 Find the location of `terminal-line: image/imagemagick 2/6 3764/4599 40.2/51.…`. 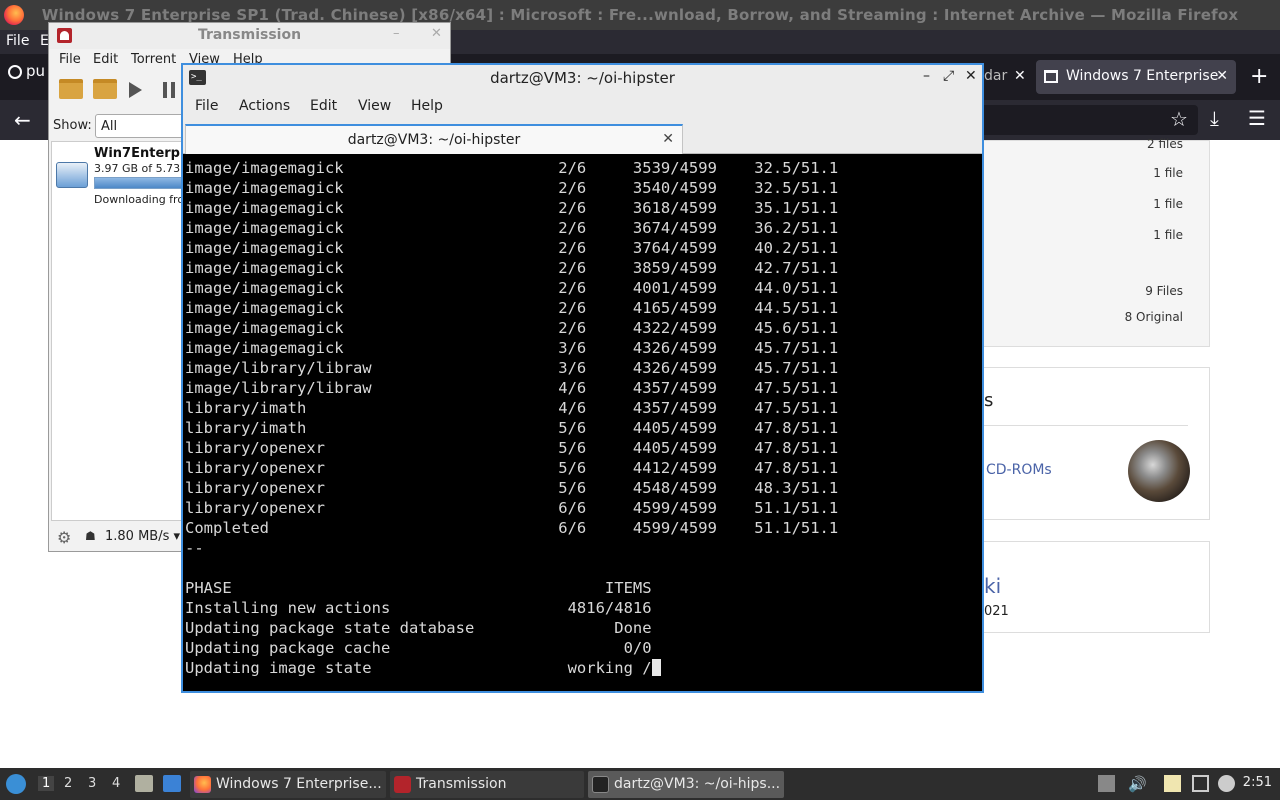

terminal-line: image/imagemagick 2/6 3764/4599 40.2/51.… is located at coordinates (512, 248).